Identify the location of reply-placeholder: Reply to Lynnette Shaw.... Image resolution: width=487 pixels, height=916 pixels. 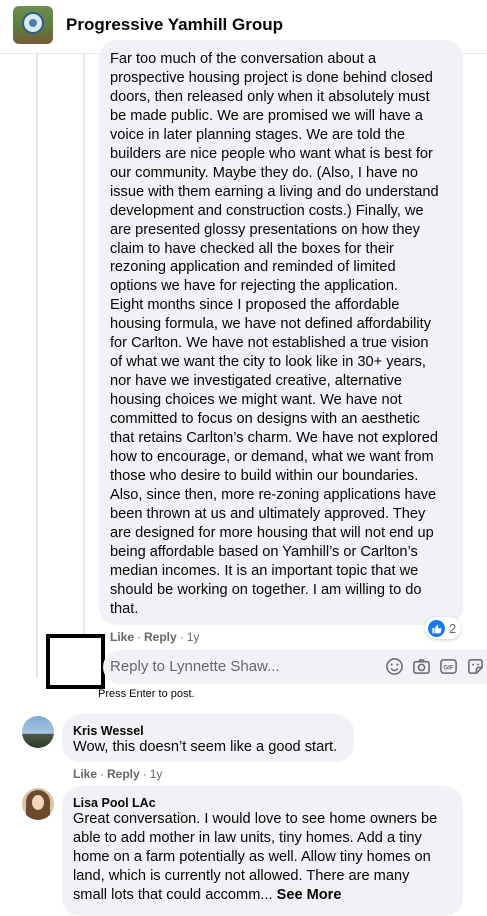
(195, 666).